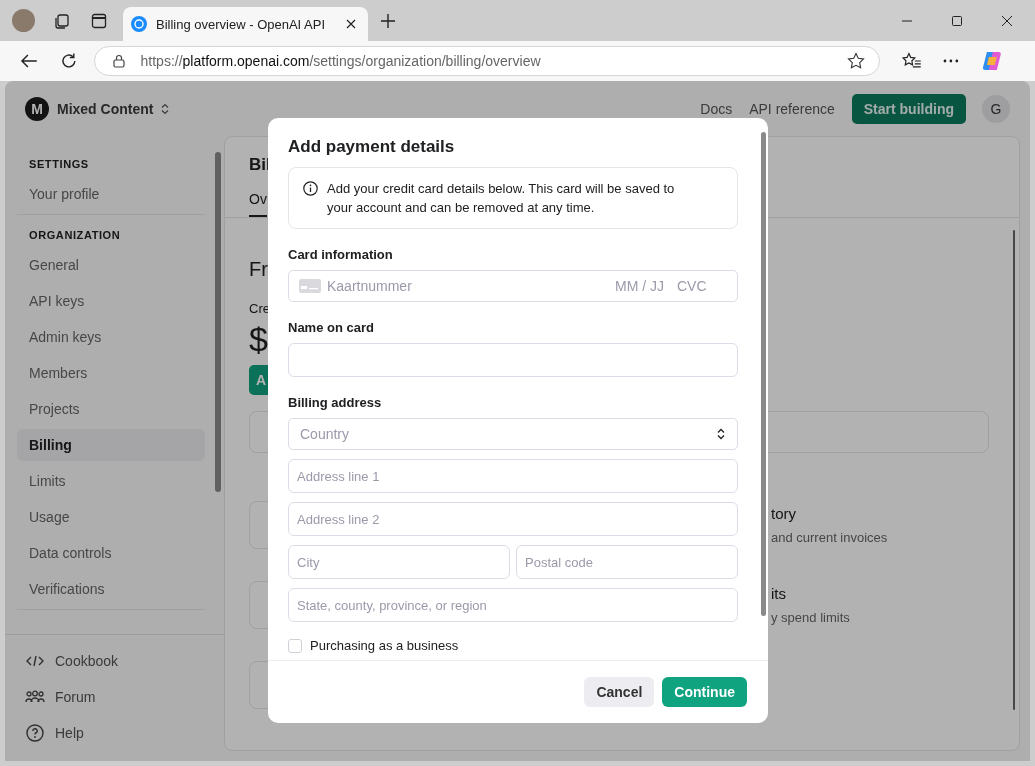 This screenshot has width=1035, height=766. What do you see at coordinates (295, 645) in the screenshot?
I see `checkbox` at bounding box center [295, 645].